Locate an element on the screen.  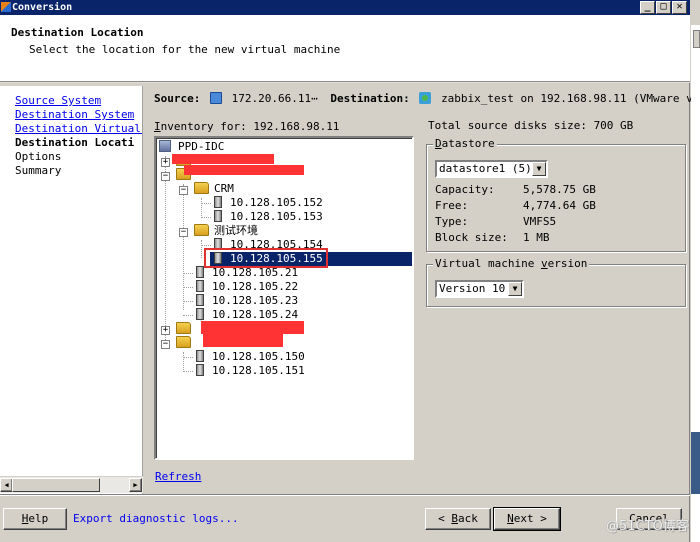
folder-icon is located at coordinates (183, 328).